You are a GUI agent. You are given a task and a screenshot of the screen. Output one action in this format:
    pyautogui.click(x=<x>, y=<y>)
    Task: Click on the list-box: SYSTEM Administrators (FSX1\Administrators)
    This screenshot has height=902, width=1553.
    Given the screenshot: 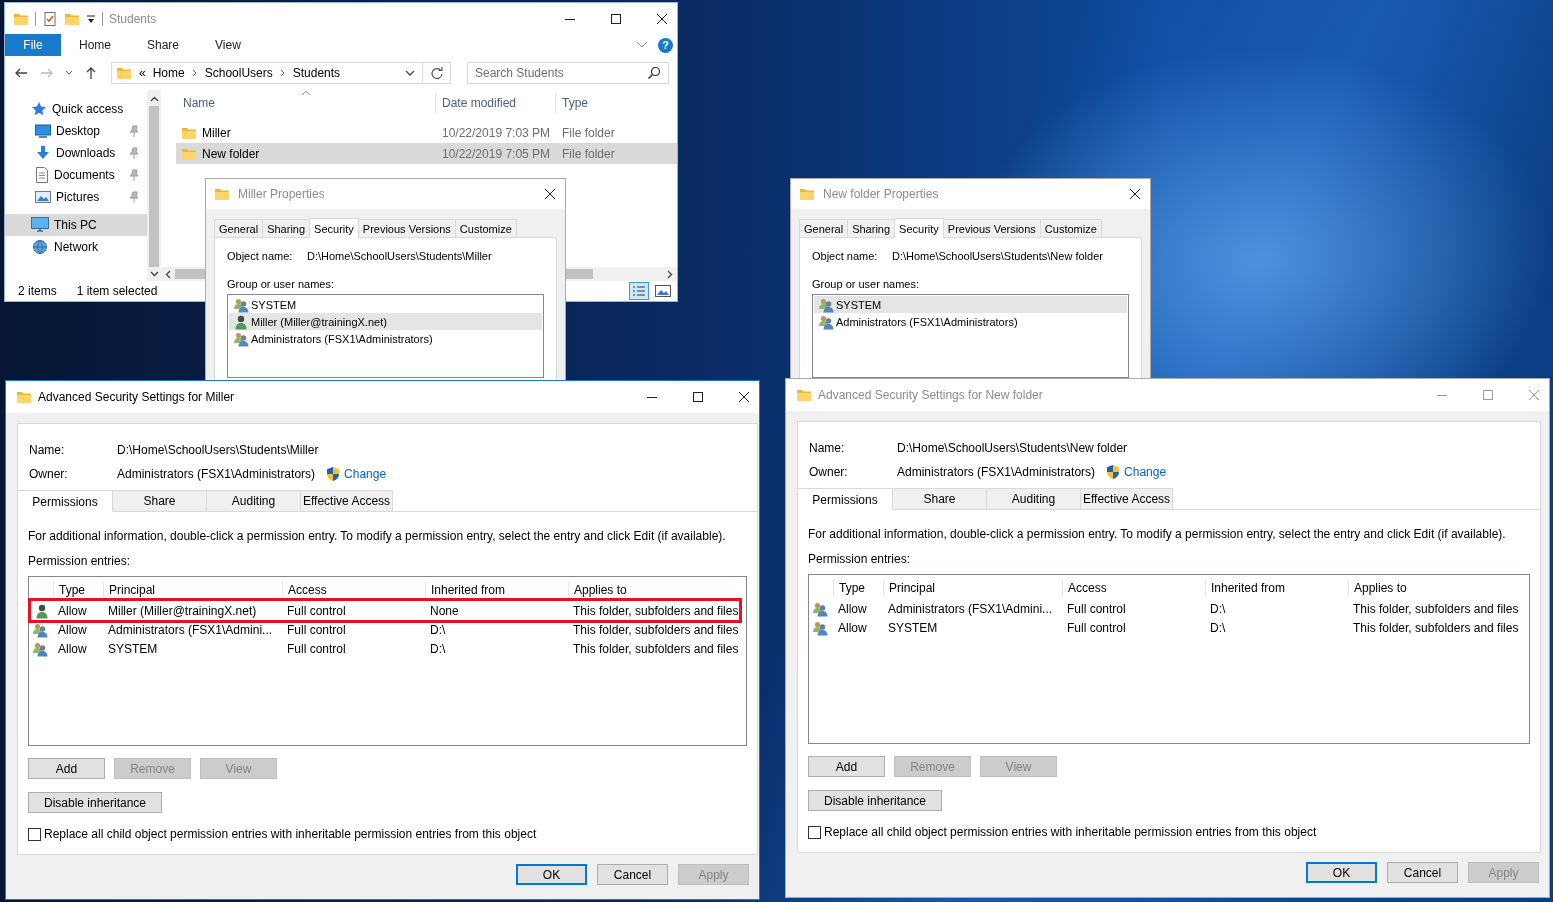 What is the action you would take?
    pyautogui.click(x=970, y=336)
    